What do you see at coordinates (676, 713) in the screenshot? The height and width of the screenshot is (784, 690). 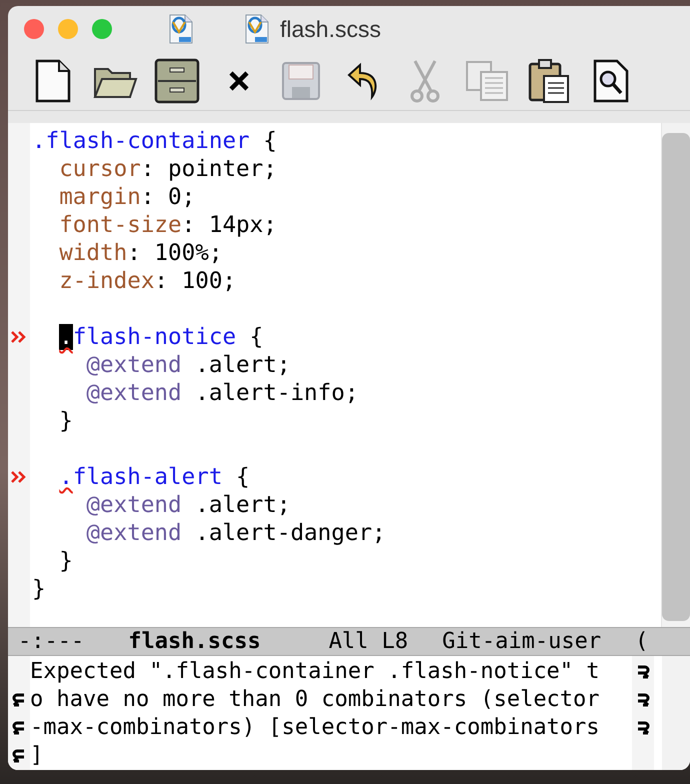 I see `scrollbar` at bounding box center [676, 713].